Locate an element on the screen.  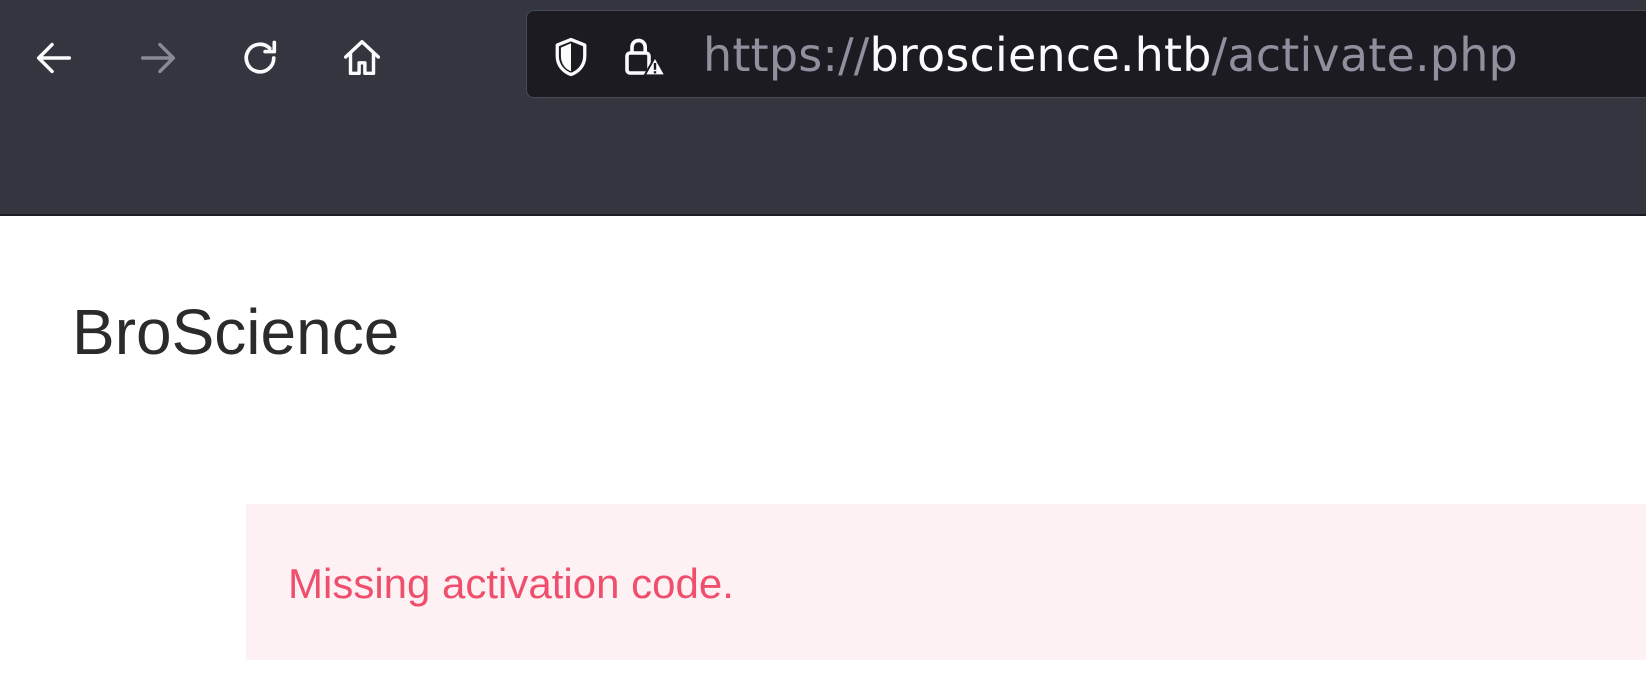
back-arrow-icon is located at coordinates (54, 58).